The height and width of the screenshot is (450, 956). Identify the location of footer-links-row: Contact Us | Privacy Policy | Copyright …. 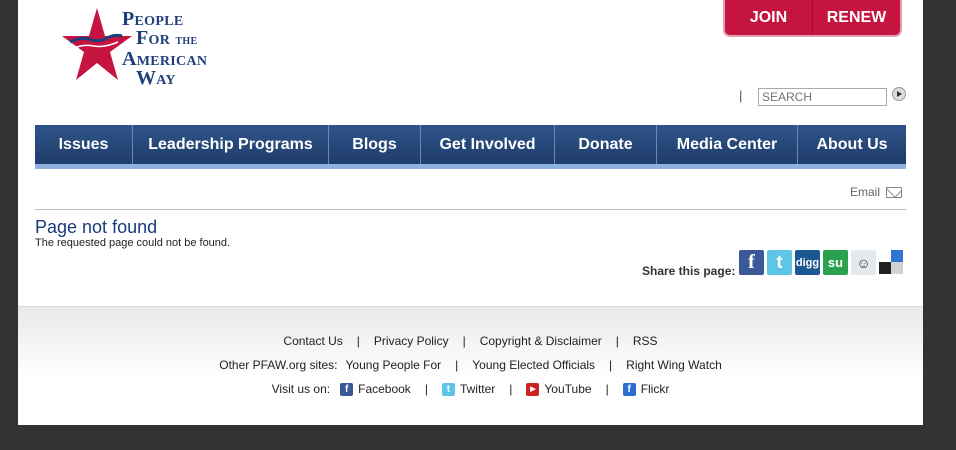
(470, 341).